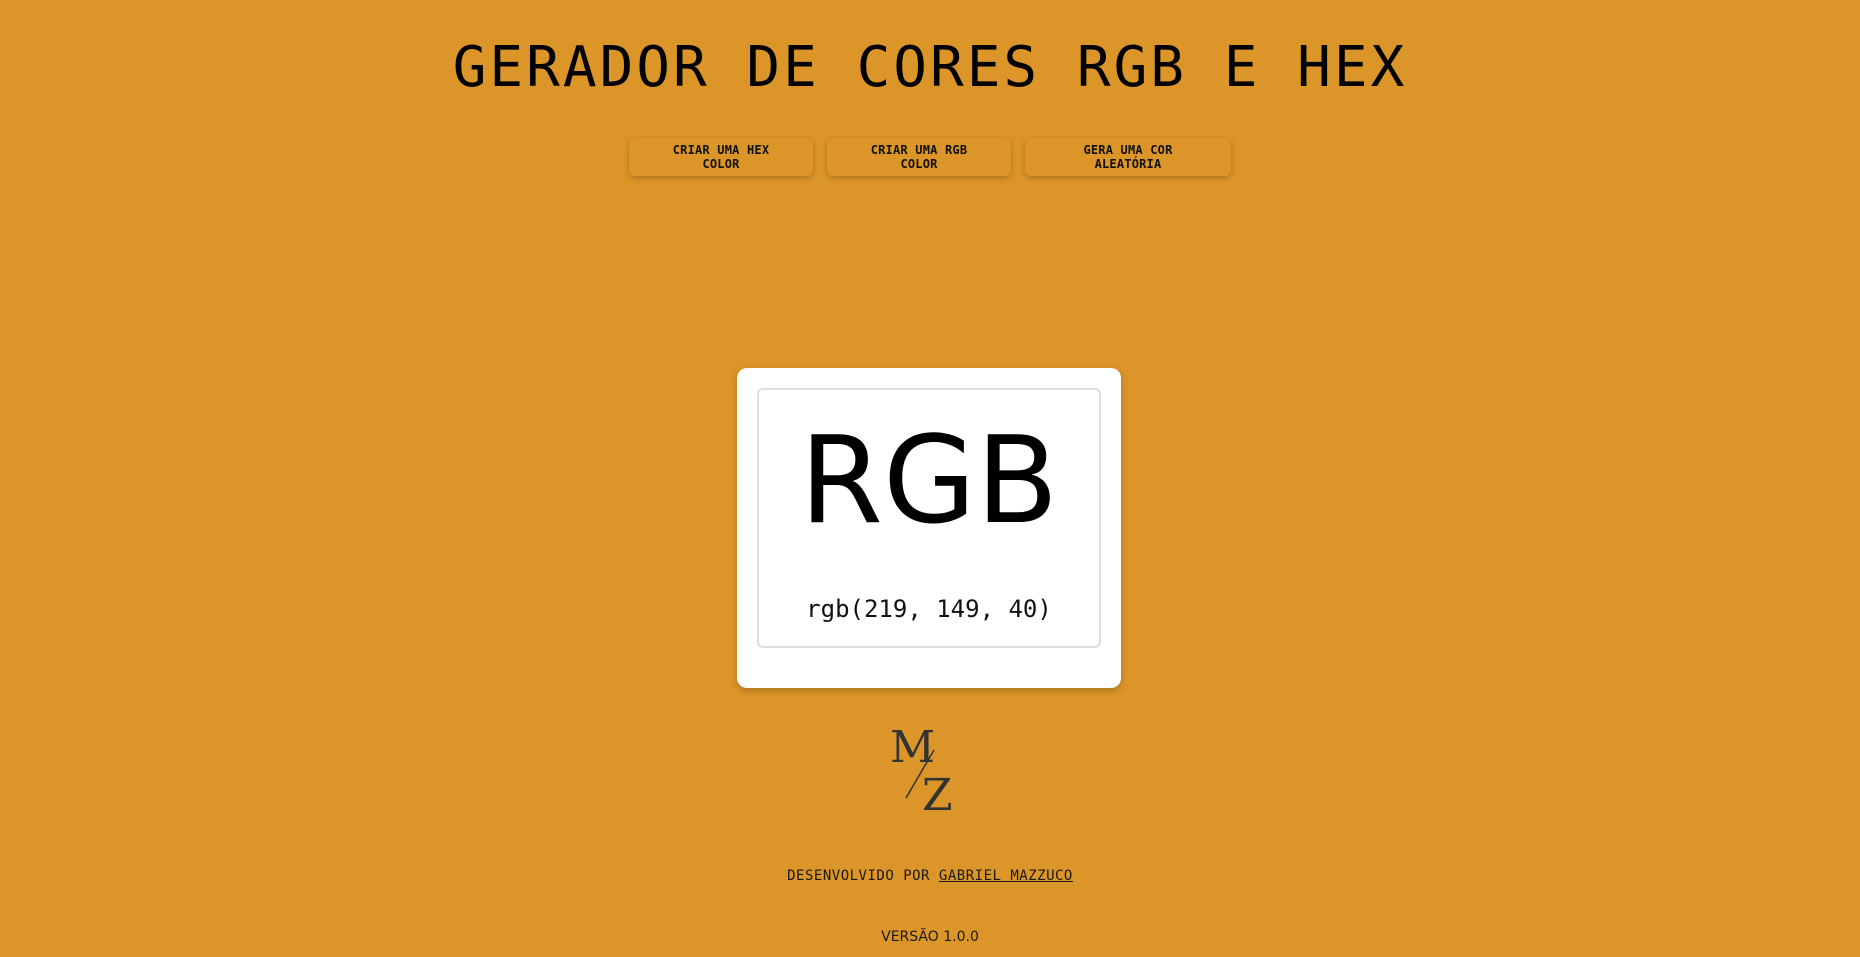 This screenshot has height=957, width=1860. What do you see at coordinates (912, 748) in the screenshot?
I see `svg-text: M` at bounding box center [912, 748].